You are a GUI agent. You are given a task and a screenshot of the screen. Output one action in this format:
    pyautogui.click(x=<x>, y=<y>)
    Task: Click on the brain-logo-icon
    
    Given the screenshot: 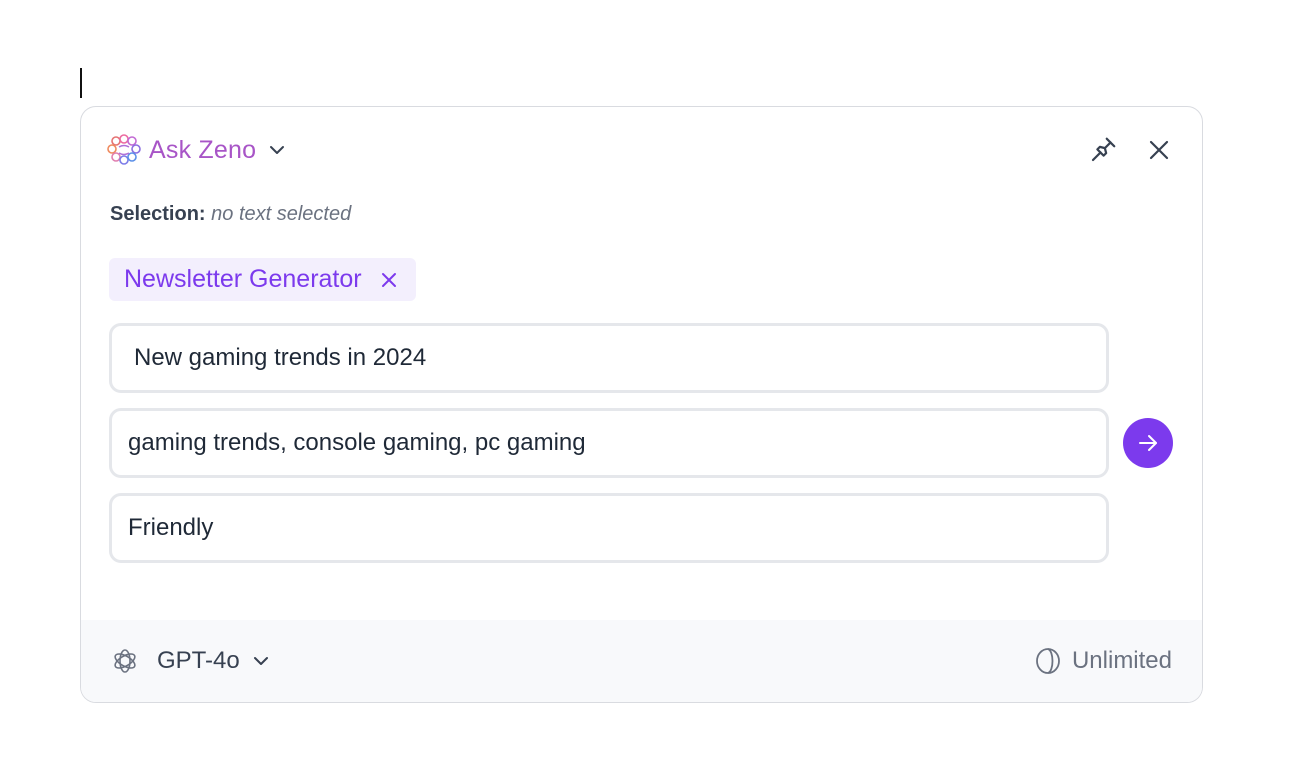 What is the action you would take?
    pyautogui.click(x=125, y=150)
    